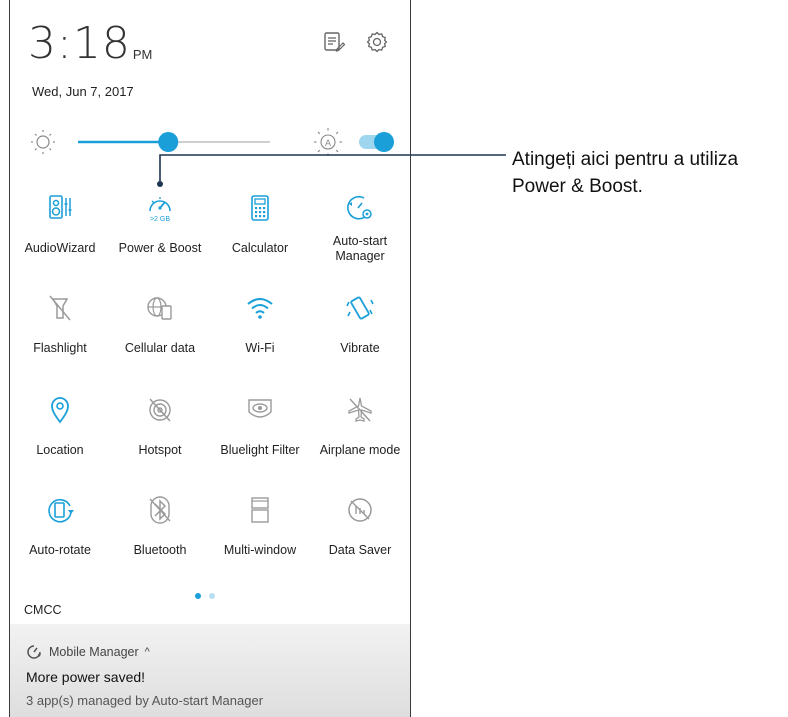 This screenshot has height=717, width=788. What do you see at coordinates (360, 426) in the screenshot?
I see `tile-airplane: Airplane mode` at bounding box center [360, 426].